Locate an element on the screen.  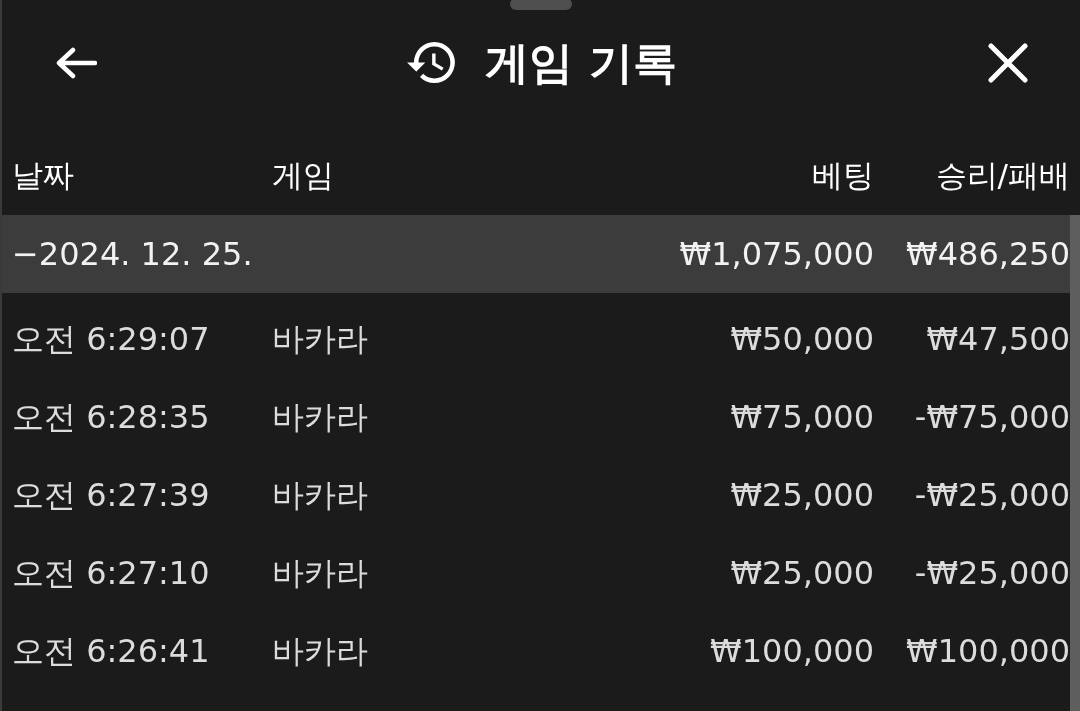
group-date: 2024. 12. 25. is located at coordinates (145, 254).